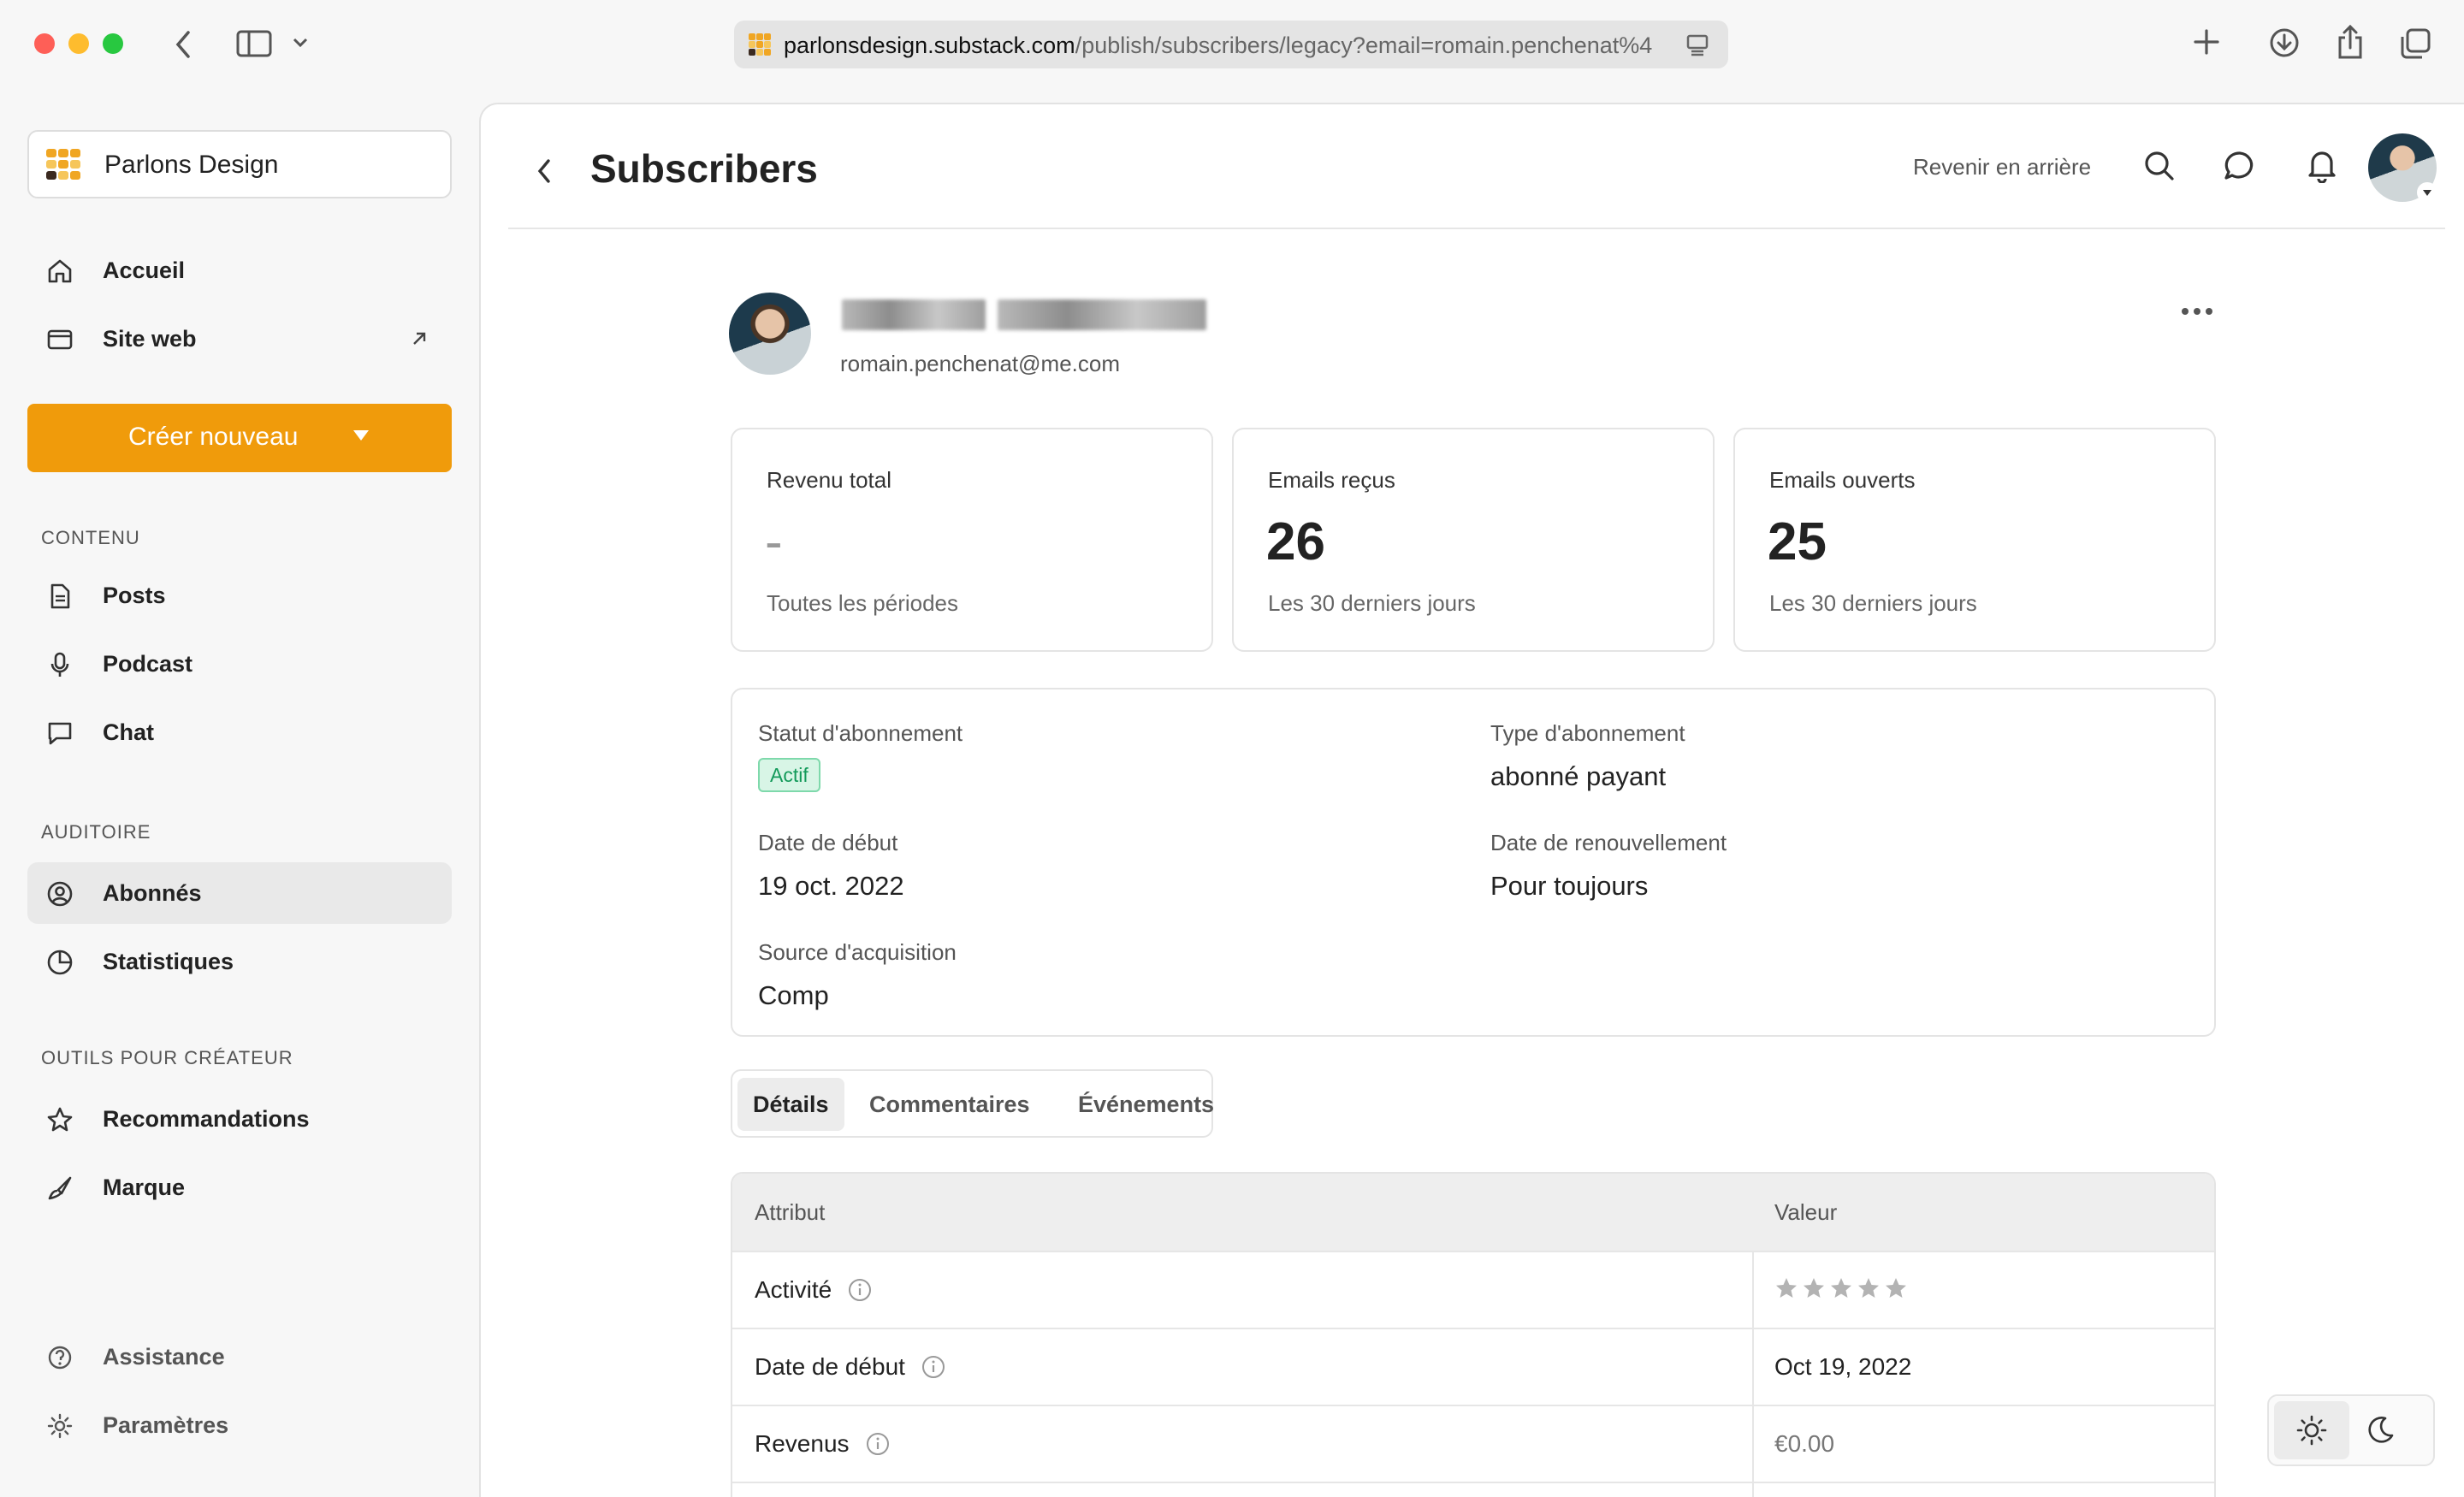 The image size is (2464, 1497). What do you see at coordinates (2206, 41) in the screenshot?
I see `new-tab-plus-icon` at bounding box center [2206, 41].